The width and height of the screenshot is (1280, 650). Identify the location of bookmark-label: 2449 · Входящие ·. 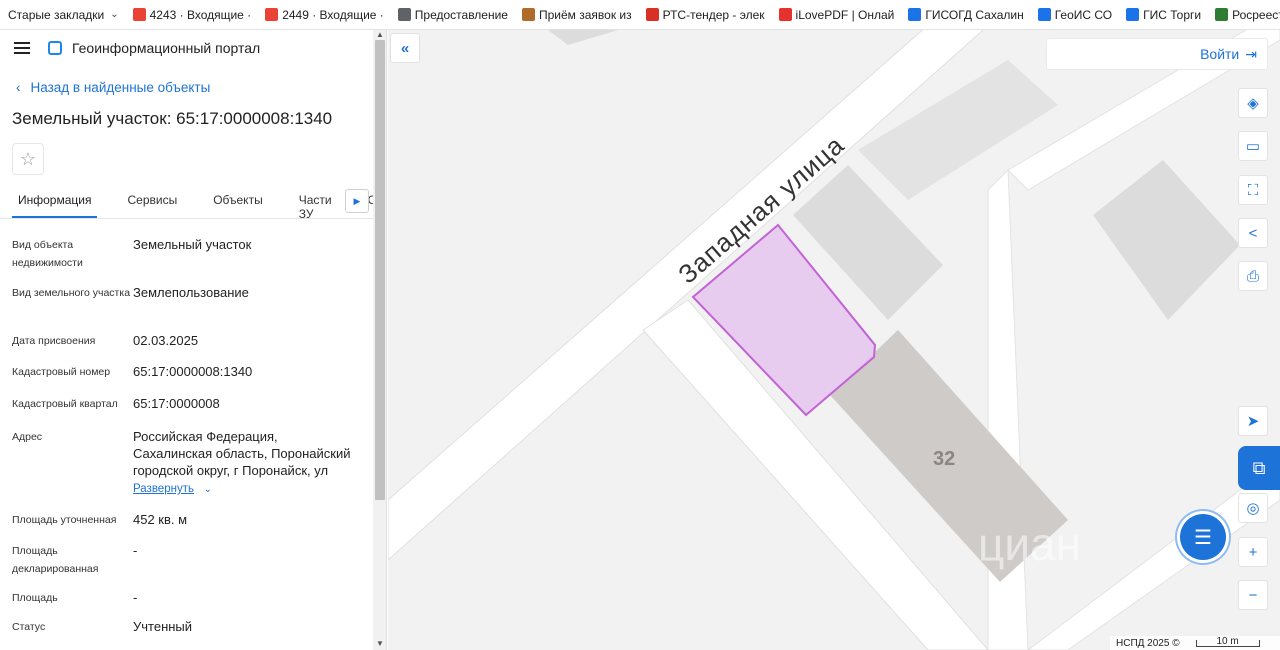
(333, 14).